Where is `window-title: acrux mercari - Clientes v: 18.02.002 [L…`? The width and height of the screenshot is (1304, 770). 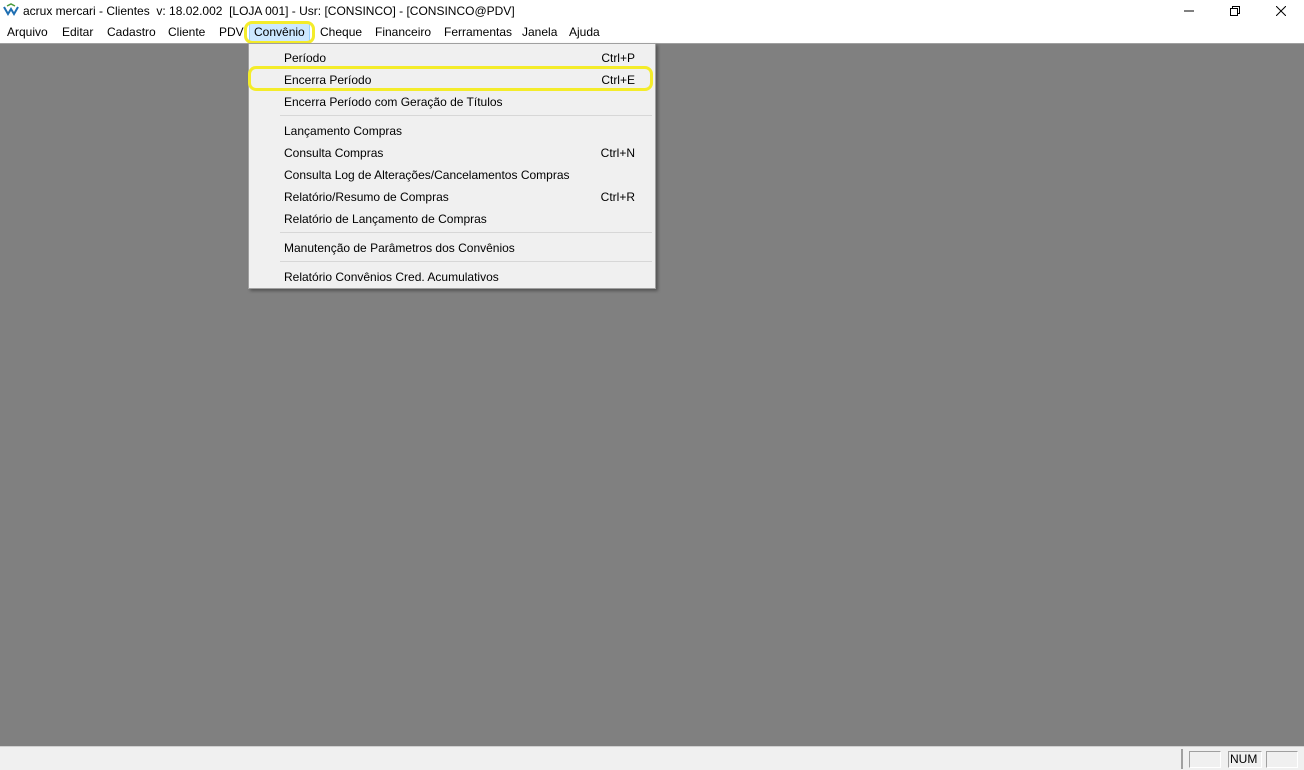
window-title: acrux mercari - Clientes v: 18.02.002 [L… is located at coordinates (269, 11).